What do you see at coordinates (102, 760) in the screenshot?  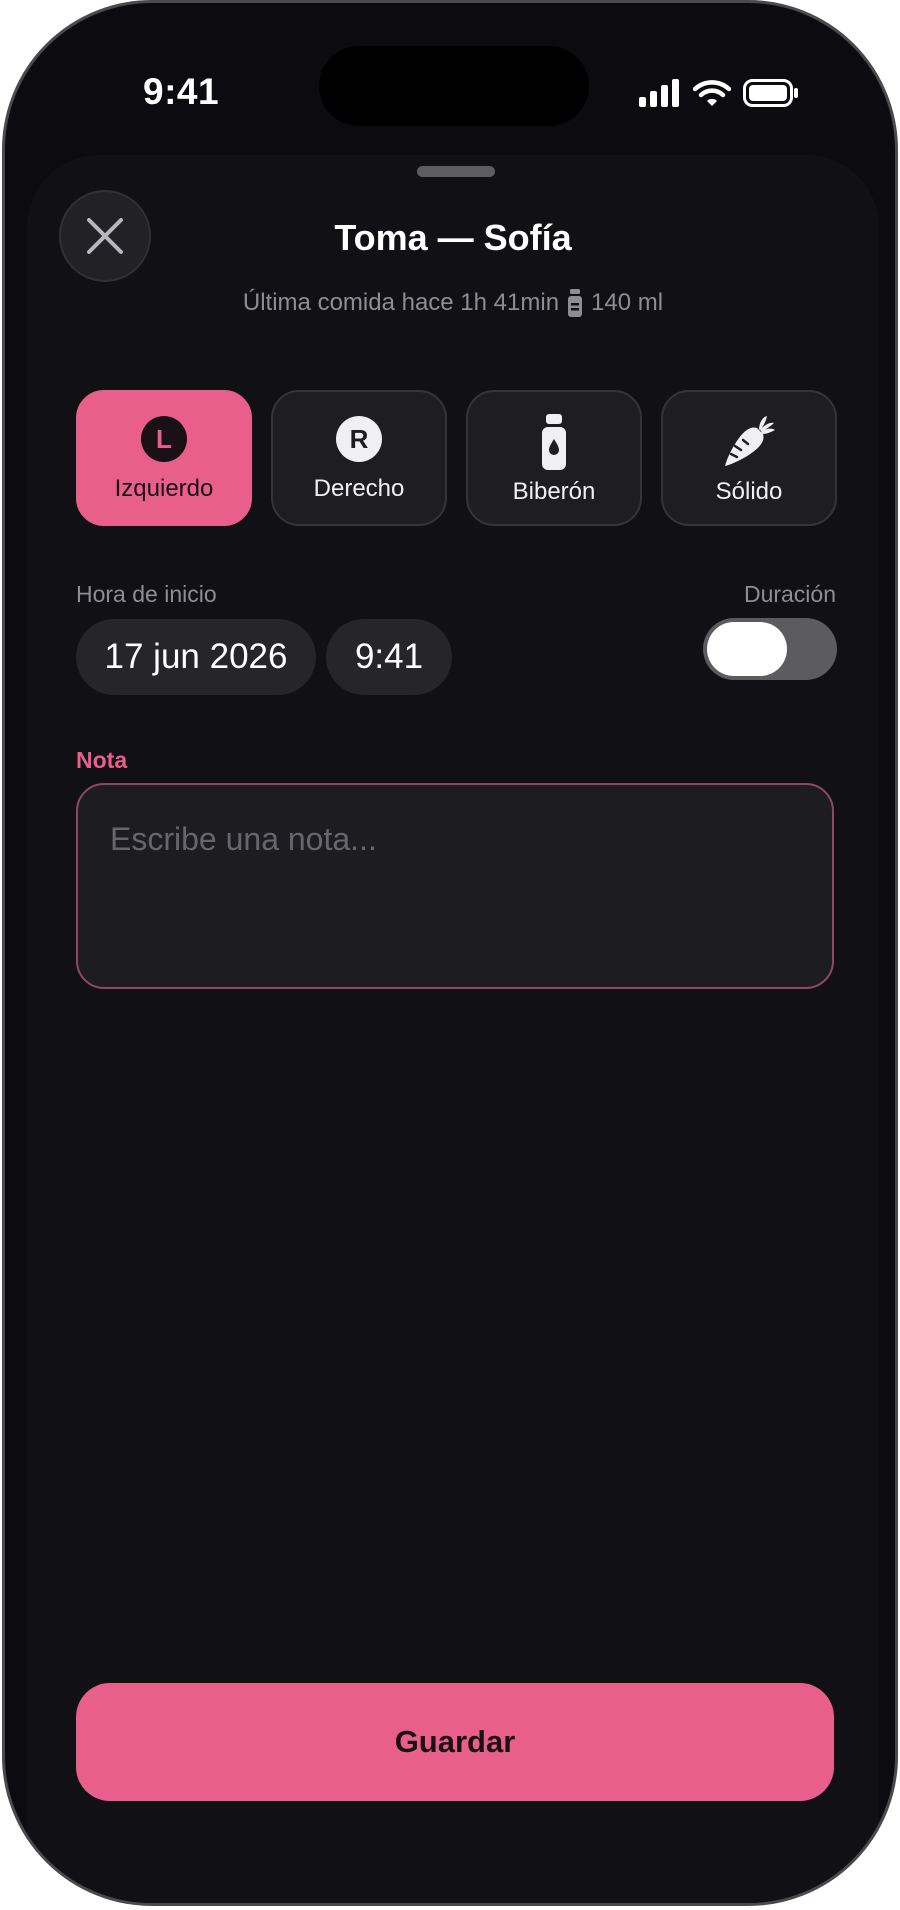 I see `note-label: Nota` at bounding box center [102, 760].